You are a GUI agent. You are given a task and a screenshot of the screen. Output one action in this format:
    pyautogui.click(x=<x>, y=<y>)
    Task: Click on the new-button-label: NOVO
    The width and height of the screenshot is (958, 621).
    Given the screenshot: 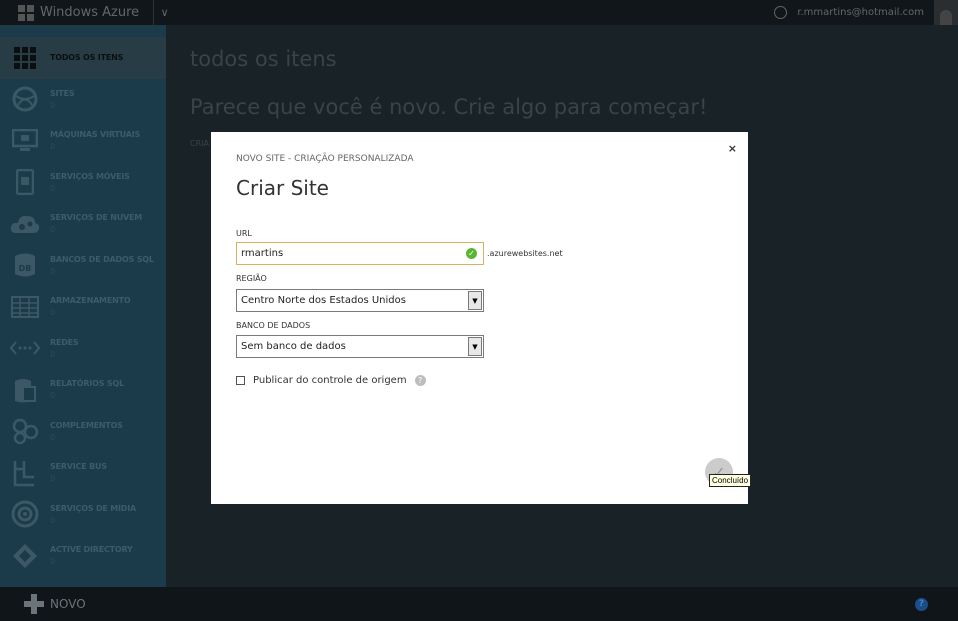 What is the action you would take?
    pyautogui.click(x=68, y=604)
    